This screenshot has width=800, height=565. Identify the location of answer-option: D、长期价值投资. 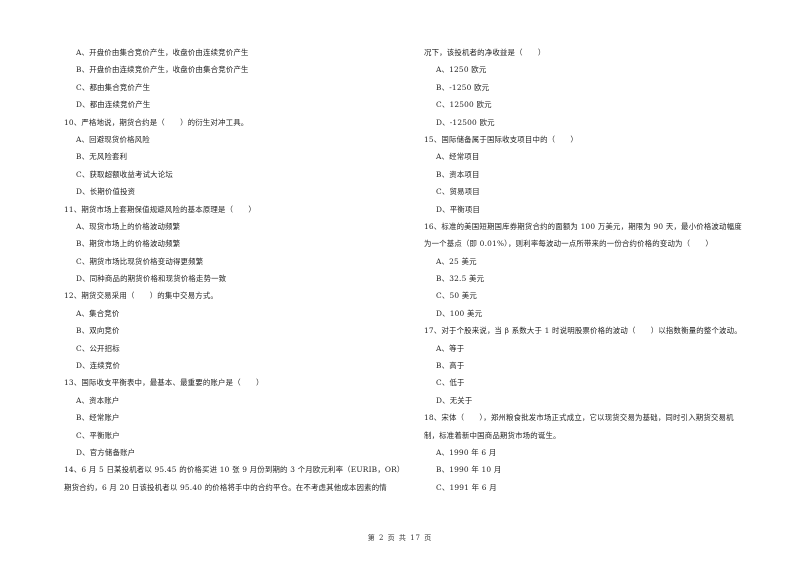
(106, 192).